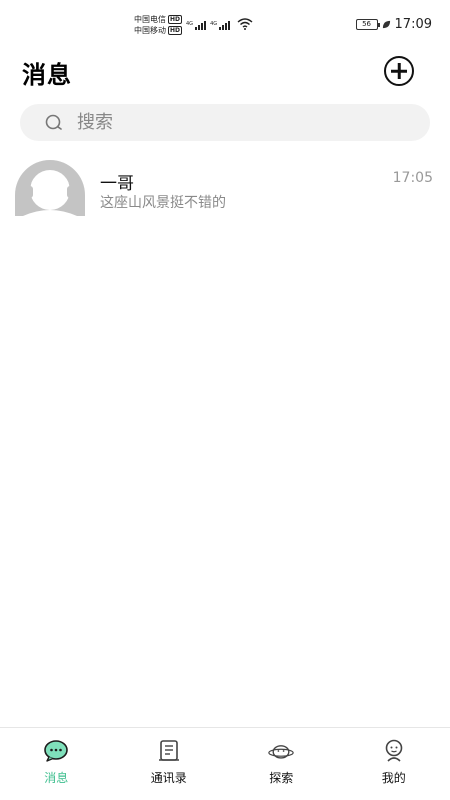 Image resolution: width=450 pixels, height=800 pixels. I want to click on signal-indicators: 4G 4G, so click(219, 24).